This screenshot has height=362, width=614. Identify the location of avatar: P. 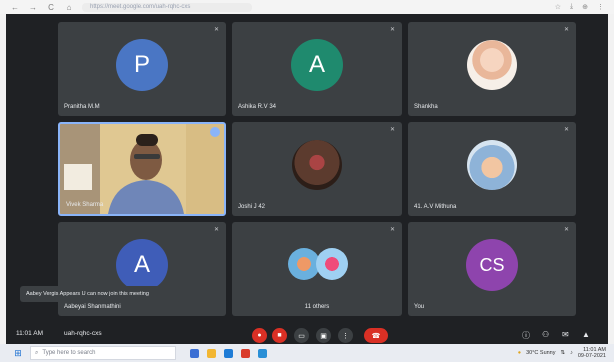
(142, 65).